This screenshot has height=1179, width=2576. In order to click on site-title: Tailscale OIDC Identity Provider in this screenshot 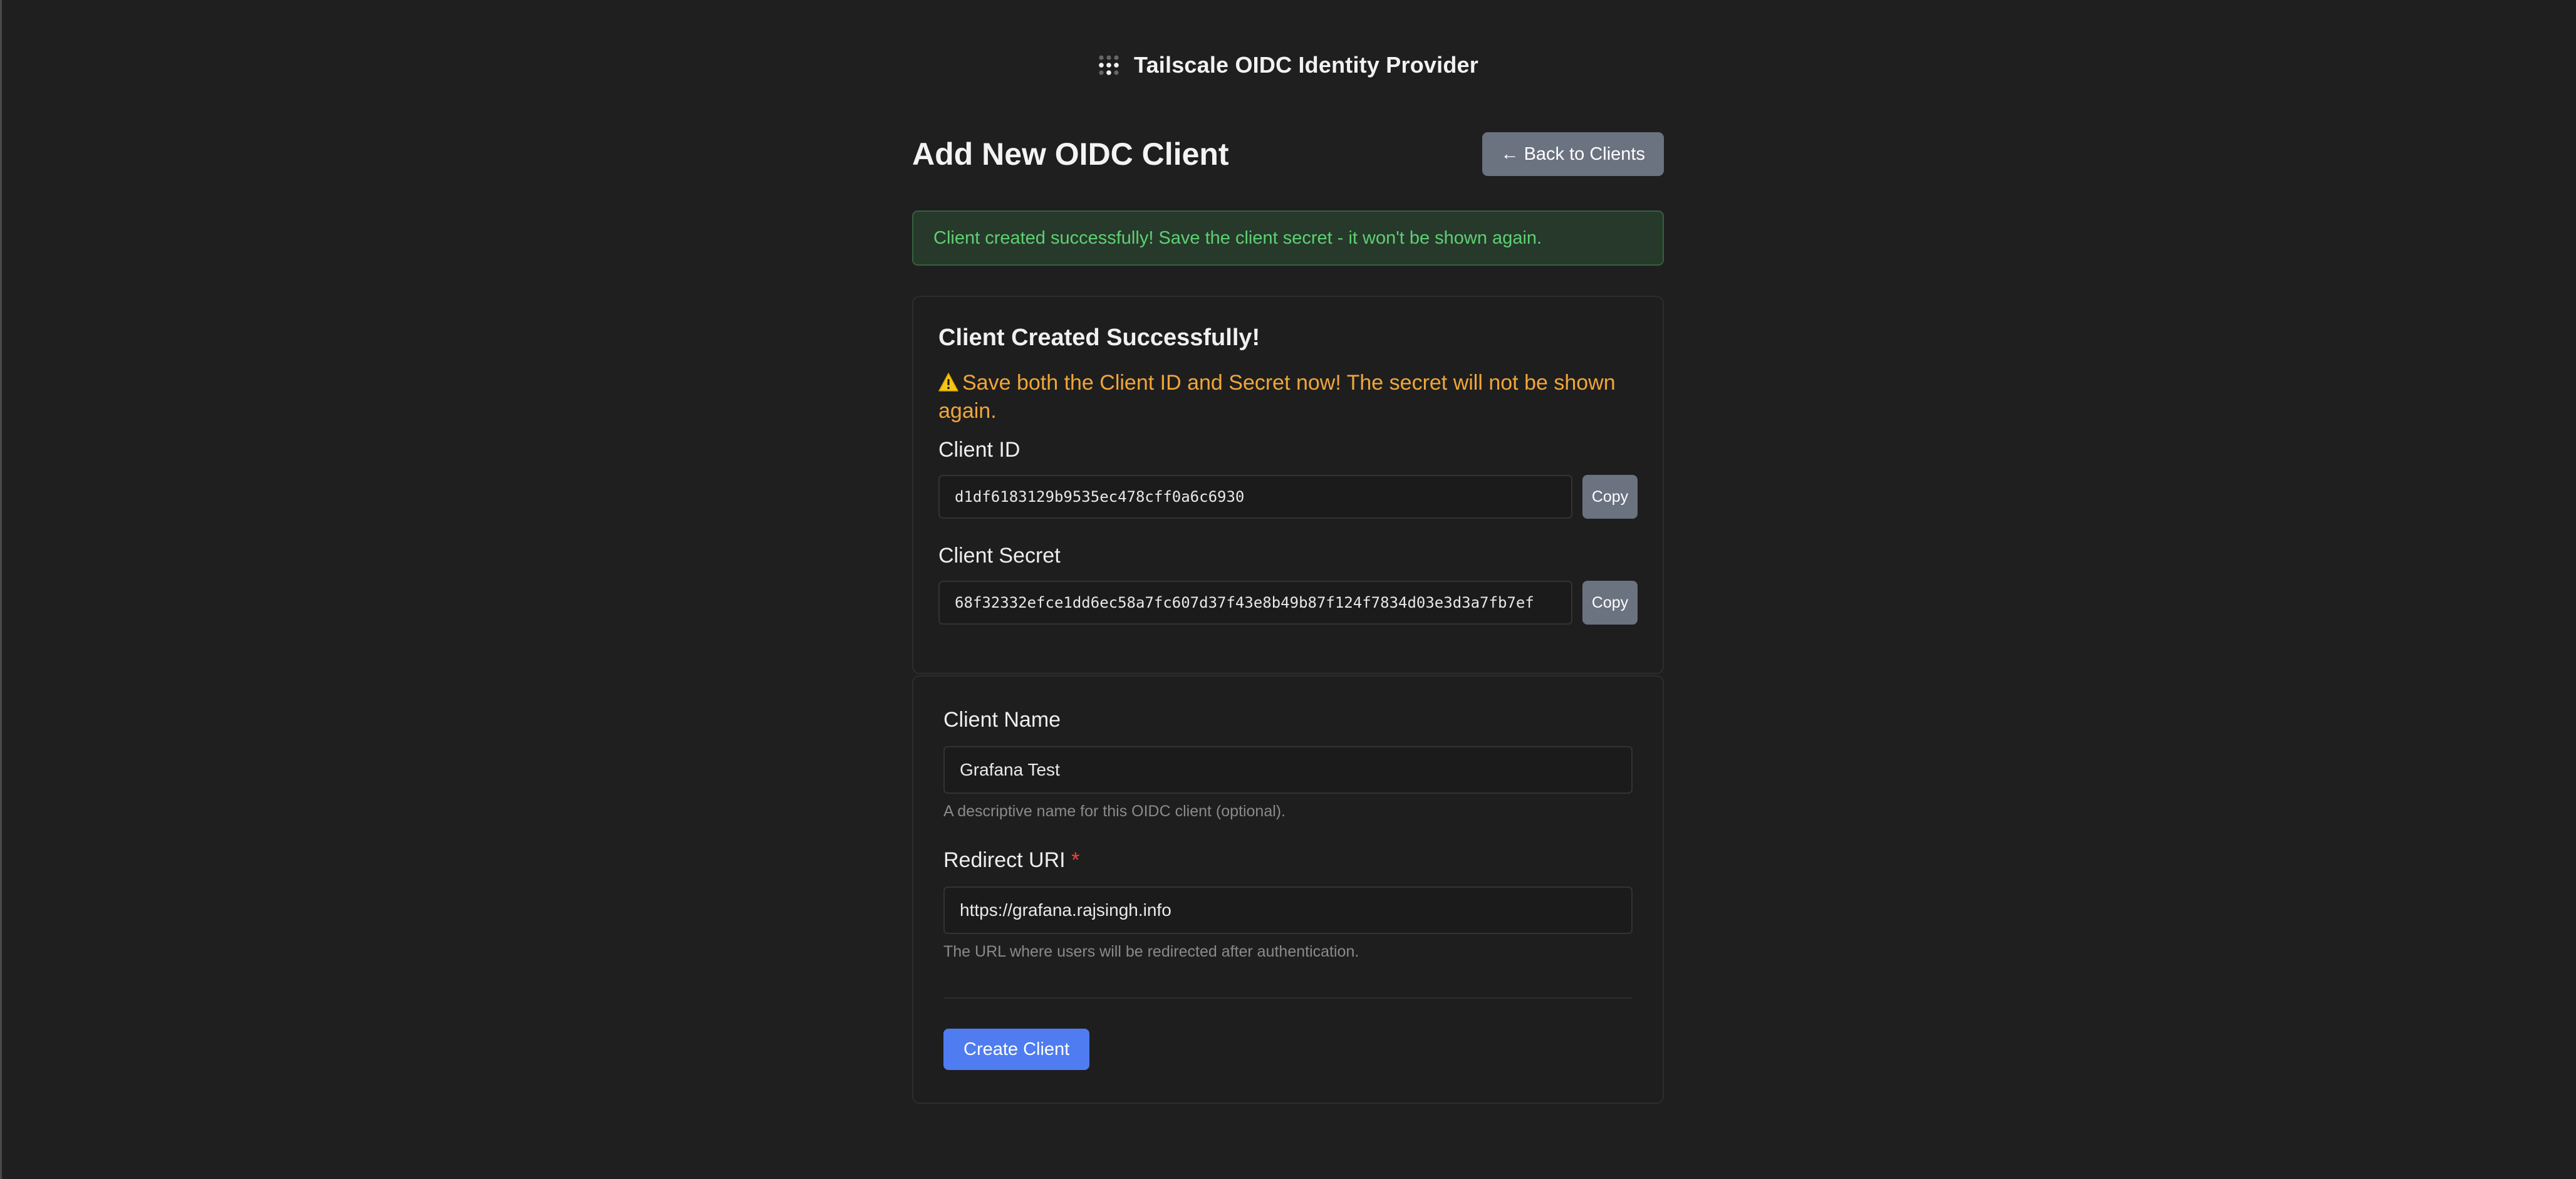, I will do `click(1306, 65)`.